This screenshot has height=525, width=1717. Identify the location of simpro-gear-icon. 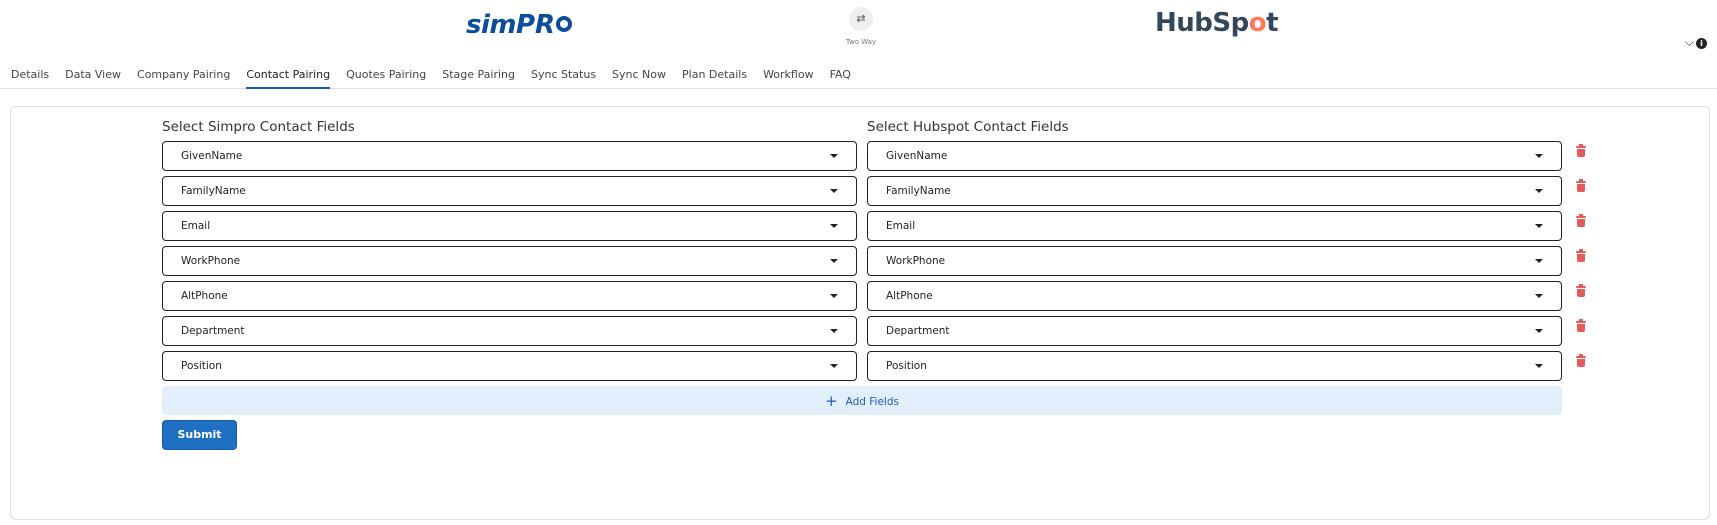
(564, 24).